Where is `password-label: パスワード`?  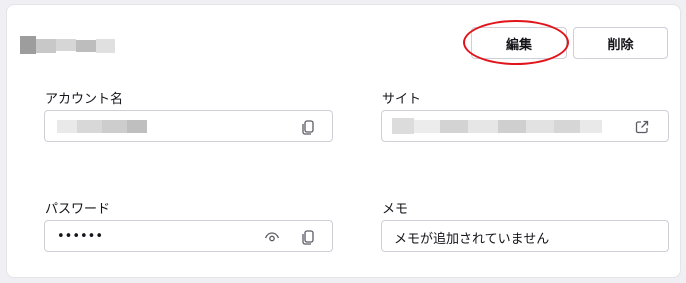
password-label: パスワード is located at coordinates (78, 209).